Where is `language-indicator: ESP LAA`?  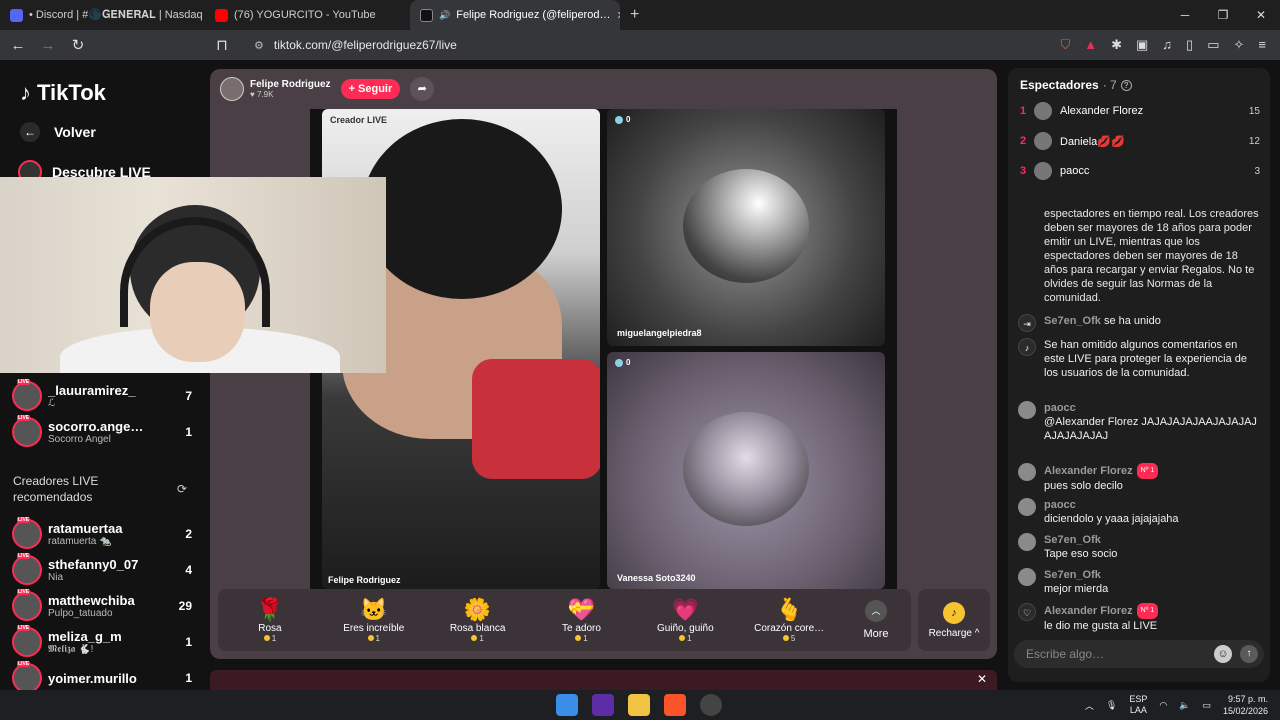
language-indicator: ESP LAA is located at coordinates (1138, 705).